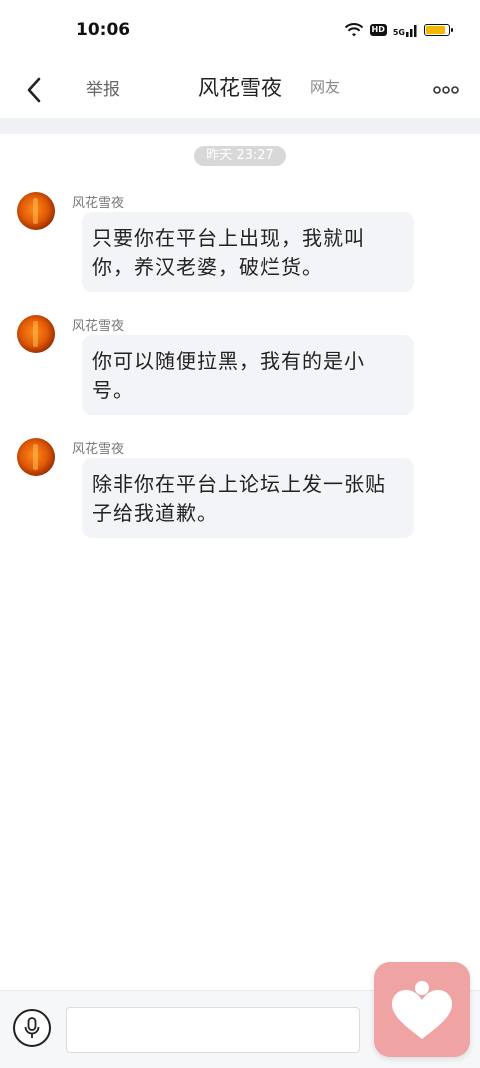 Image resolution: width=480 pixels, height=1068 pixels. What do you see at coordinates (353, 30) in the screenshot?
I see `wifi-icon` at bounding box center [353, 30].